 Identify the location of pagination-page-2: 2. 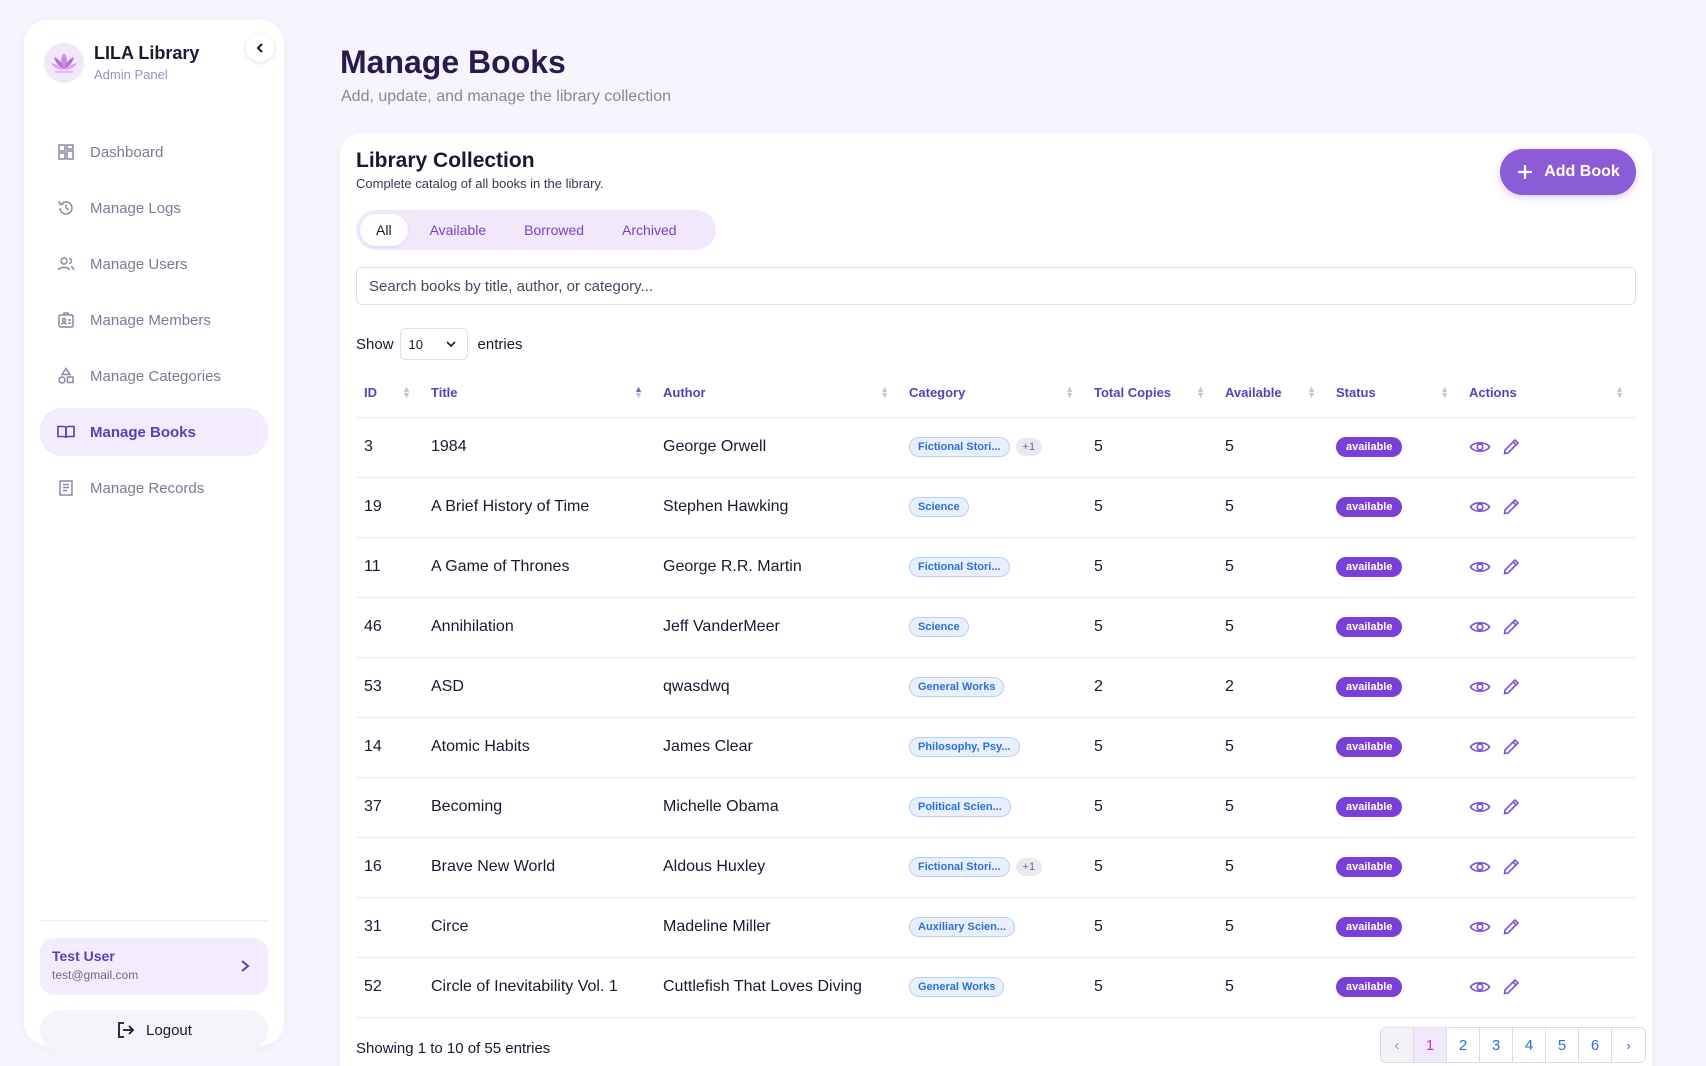
(1463, 1045).